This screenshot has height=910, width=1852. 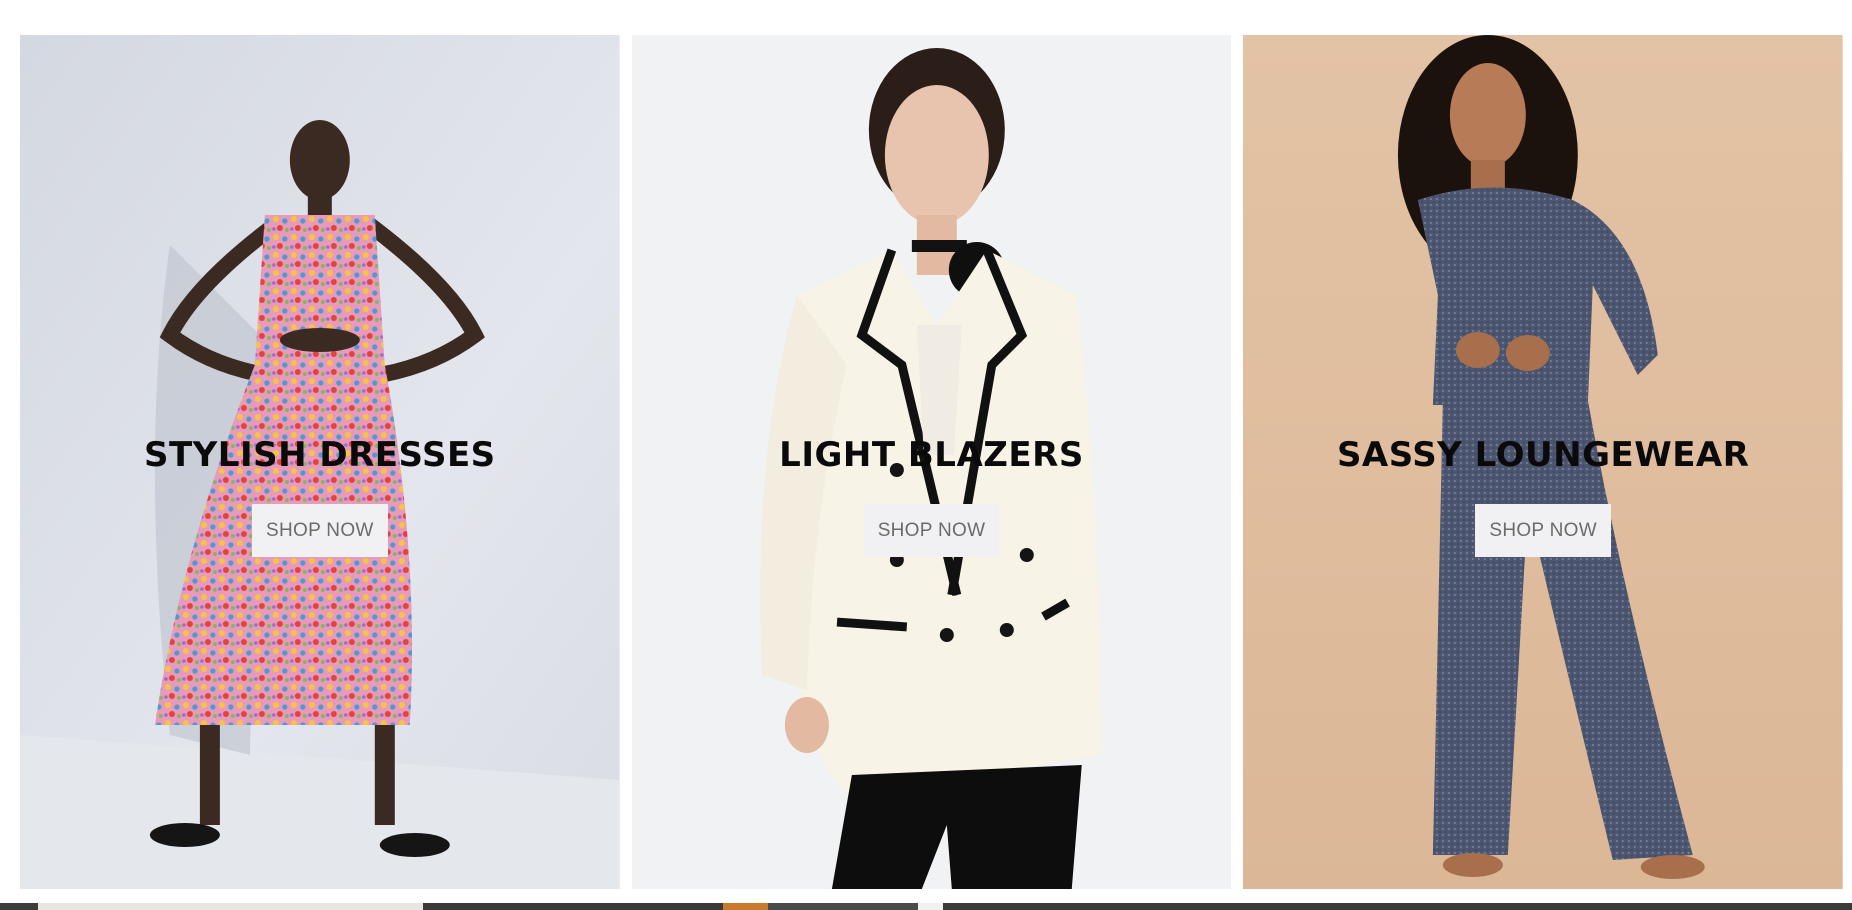 I want to click on card-overlay: LIGHT BLAZERS SHOP NOW, so click(x=932, y=496).